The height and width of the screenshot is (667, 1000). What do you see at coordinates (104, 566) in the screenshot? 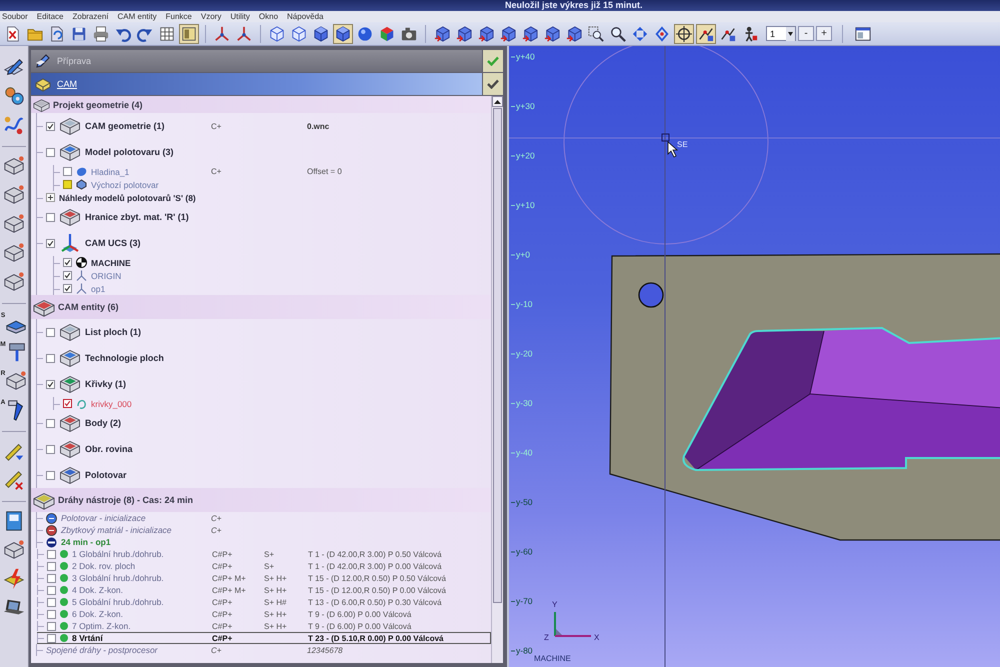
I see `tree-label: 2 Dok. rov. ploch` at bounding box center [104, 566].